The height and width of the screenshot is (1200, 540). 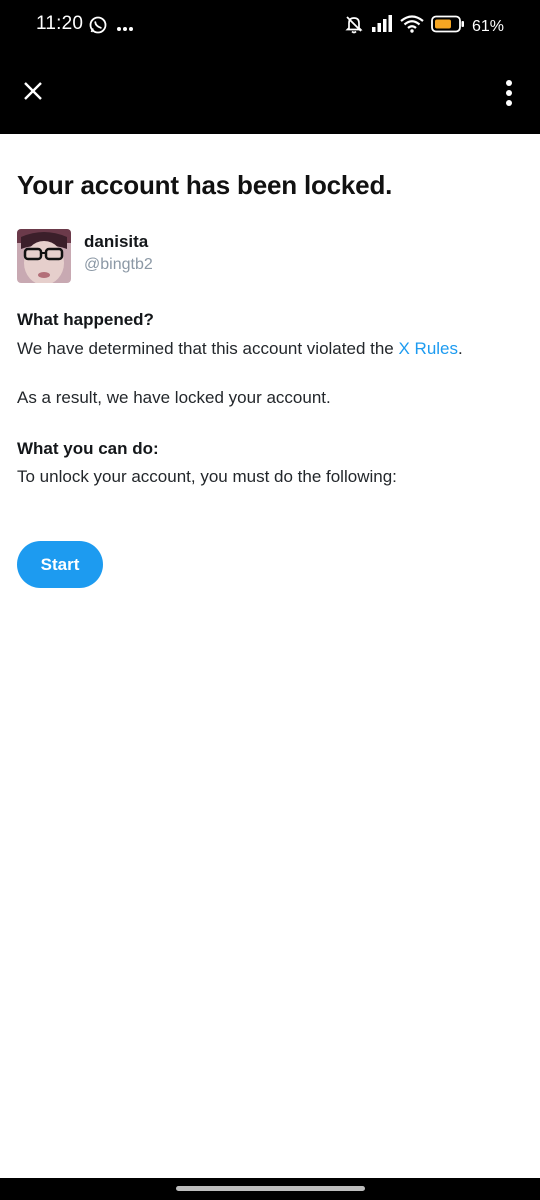 I want to click on page-title: Your account has been locked., so click(x=205, y=185).